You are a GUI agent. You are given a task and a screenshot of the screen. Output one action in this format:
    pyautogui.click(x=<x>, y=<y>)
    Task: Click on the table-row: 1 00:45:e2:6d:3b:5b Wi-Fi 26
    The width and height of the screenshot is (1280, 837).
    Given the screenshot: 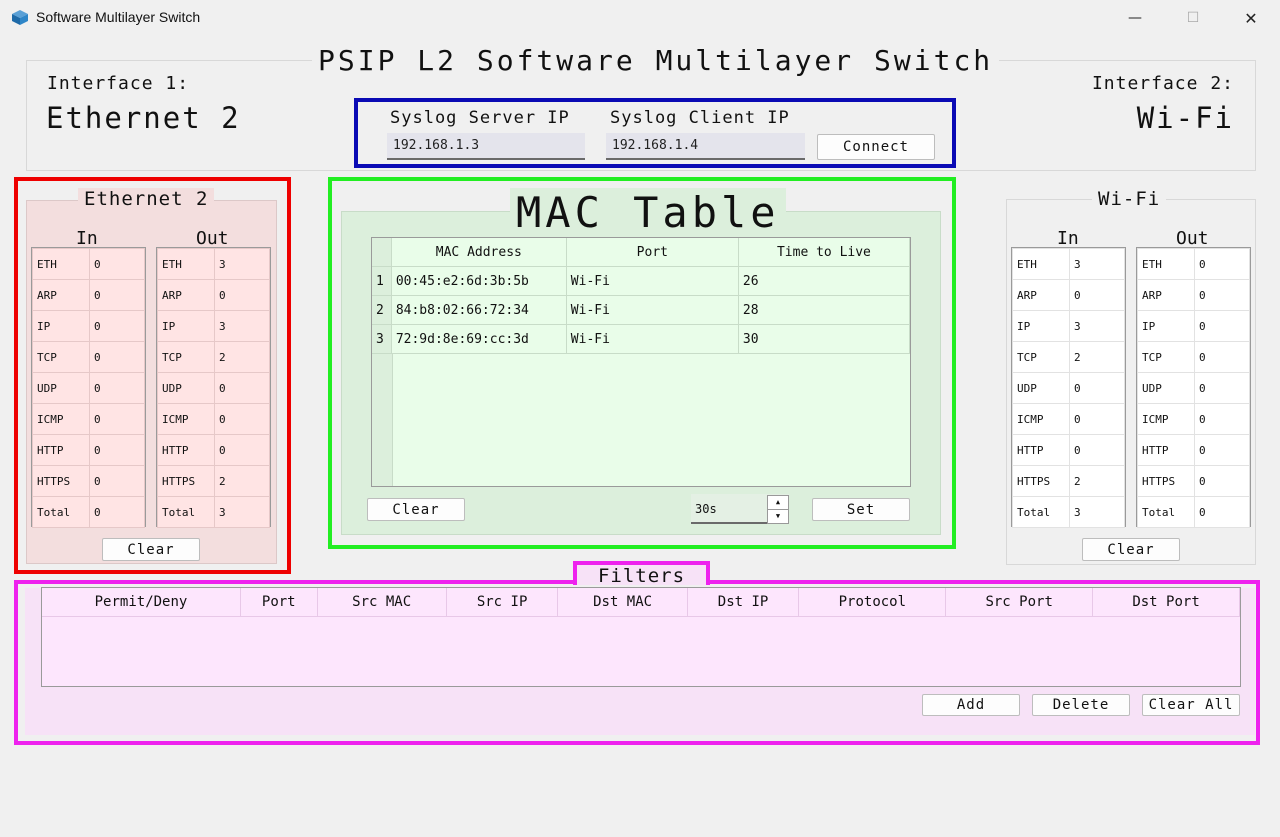 What is the action you would take?
    pyautogui.click(x=641, y=281)
    